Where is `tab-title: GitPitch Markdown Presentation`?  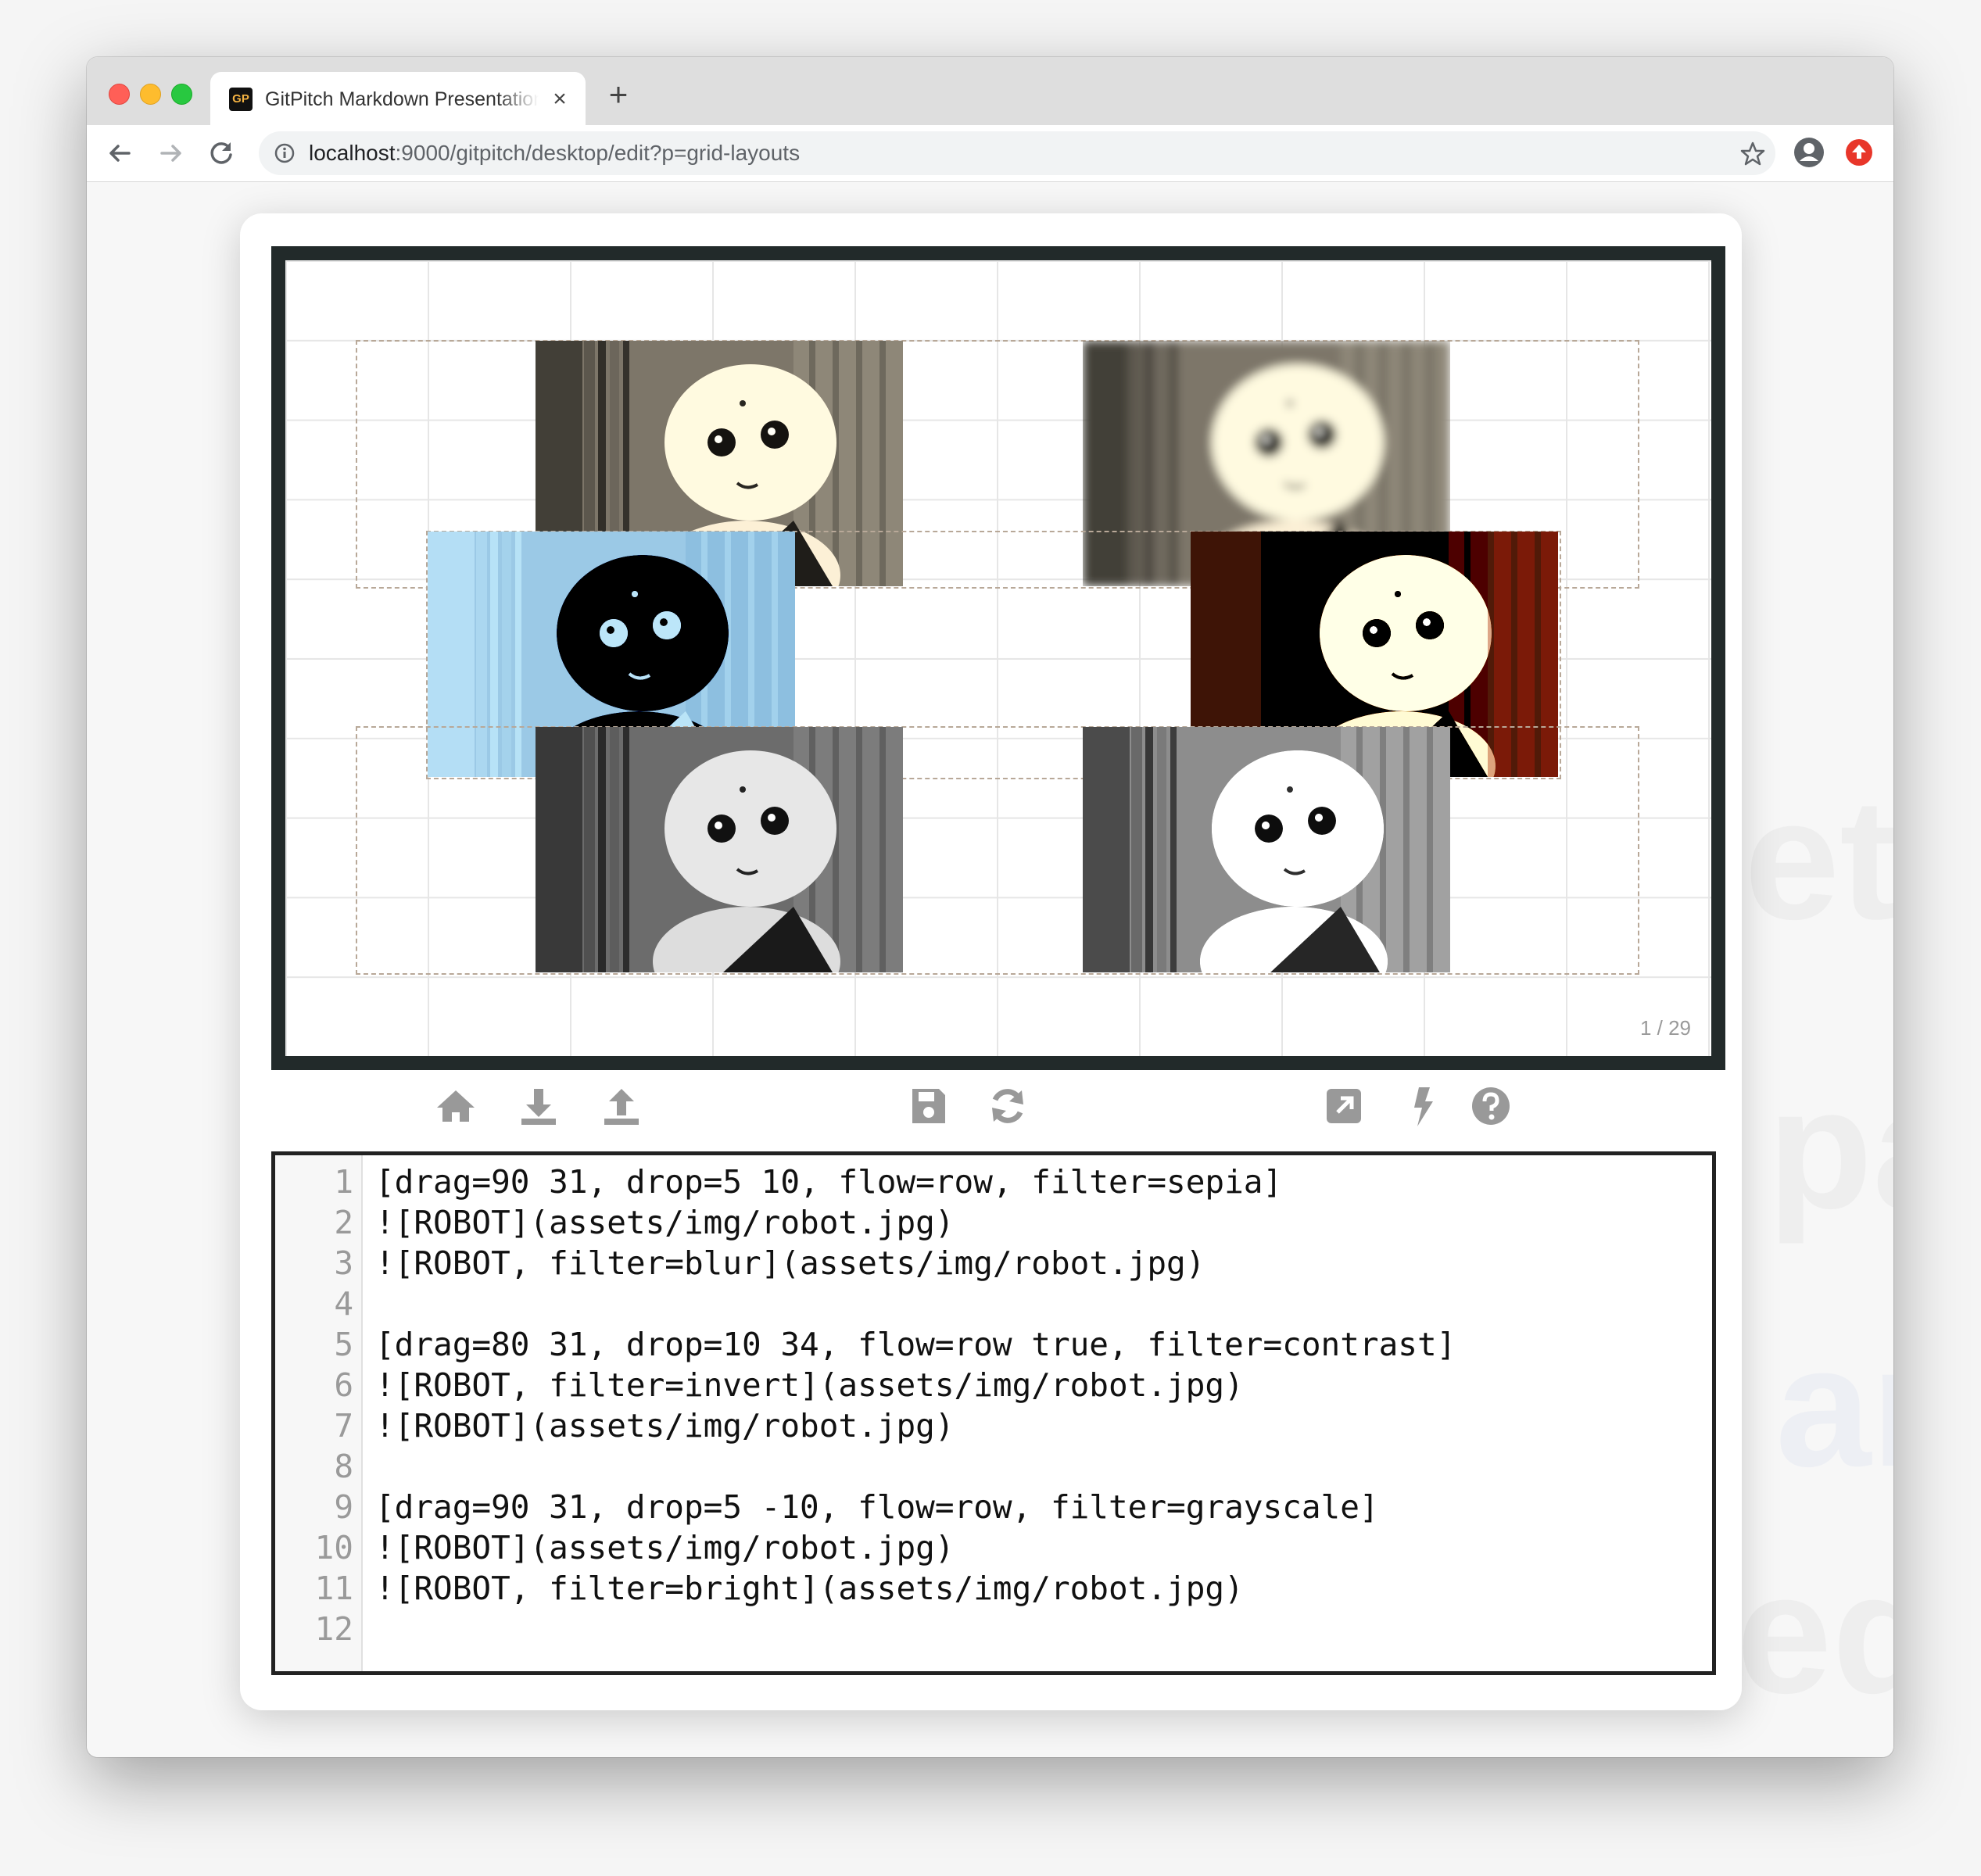 tab-title: GitPitch Markdown Presentation is located at coordinates (402, 99).